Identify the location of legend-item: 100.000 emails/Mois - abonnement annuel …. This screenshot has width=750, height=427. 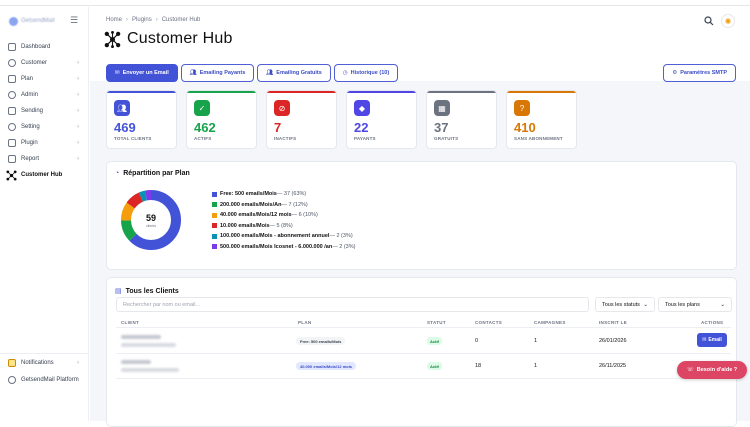
(283, 236).